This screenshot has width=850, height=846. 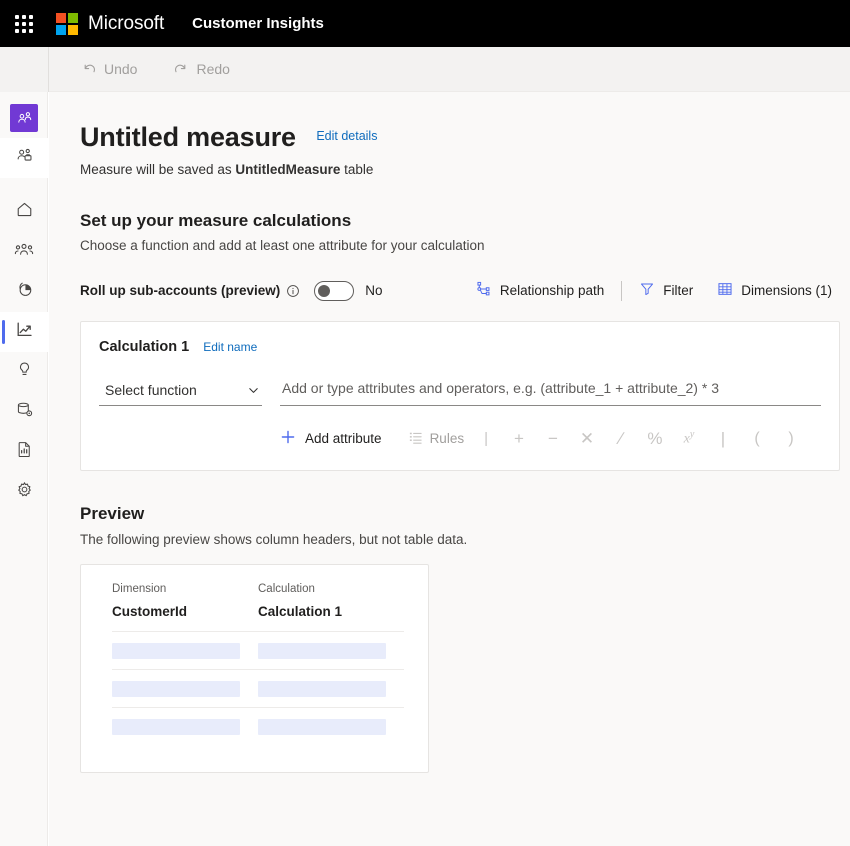 What do you see at coordinates (725, 290) in the screenshot?
I see `table-grid-icon` at bounding box center [725, 290].